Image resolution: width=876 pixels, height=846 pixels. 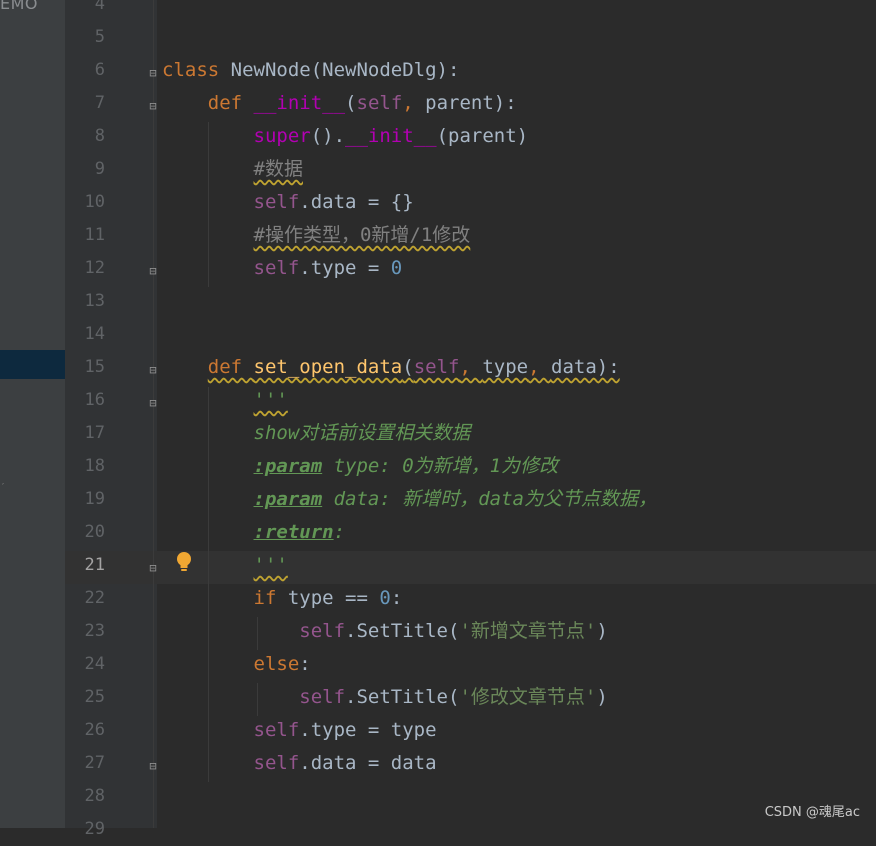 What do you see at coordinates (99, 37) in the screenshot?
I see `line-number: 5` at bounding box center [99, 37].